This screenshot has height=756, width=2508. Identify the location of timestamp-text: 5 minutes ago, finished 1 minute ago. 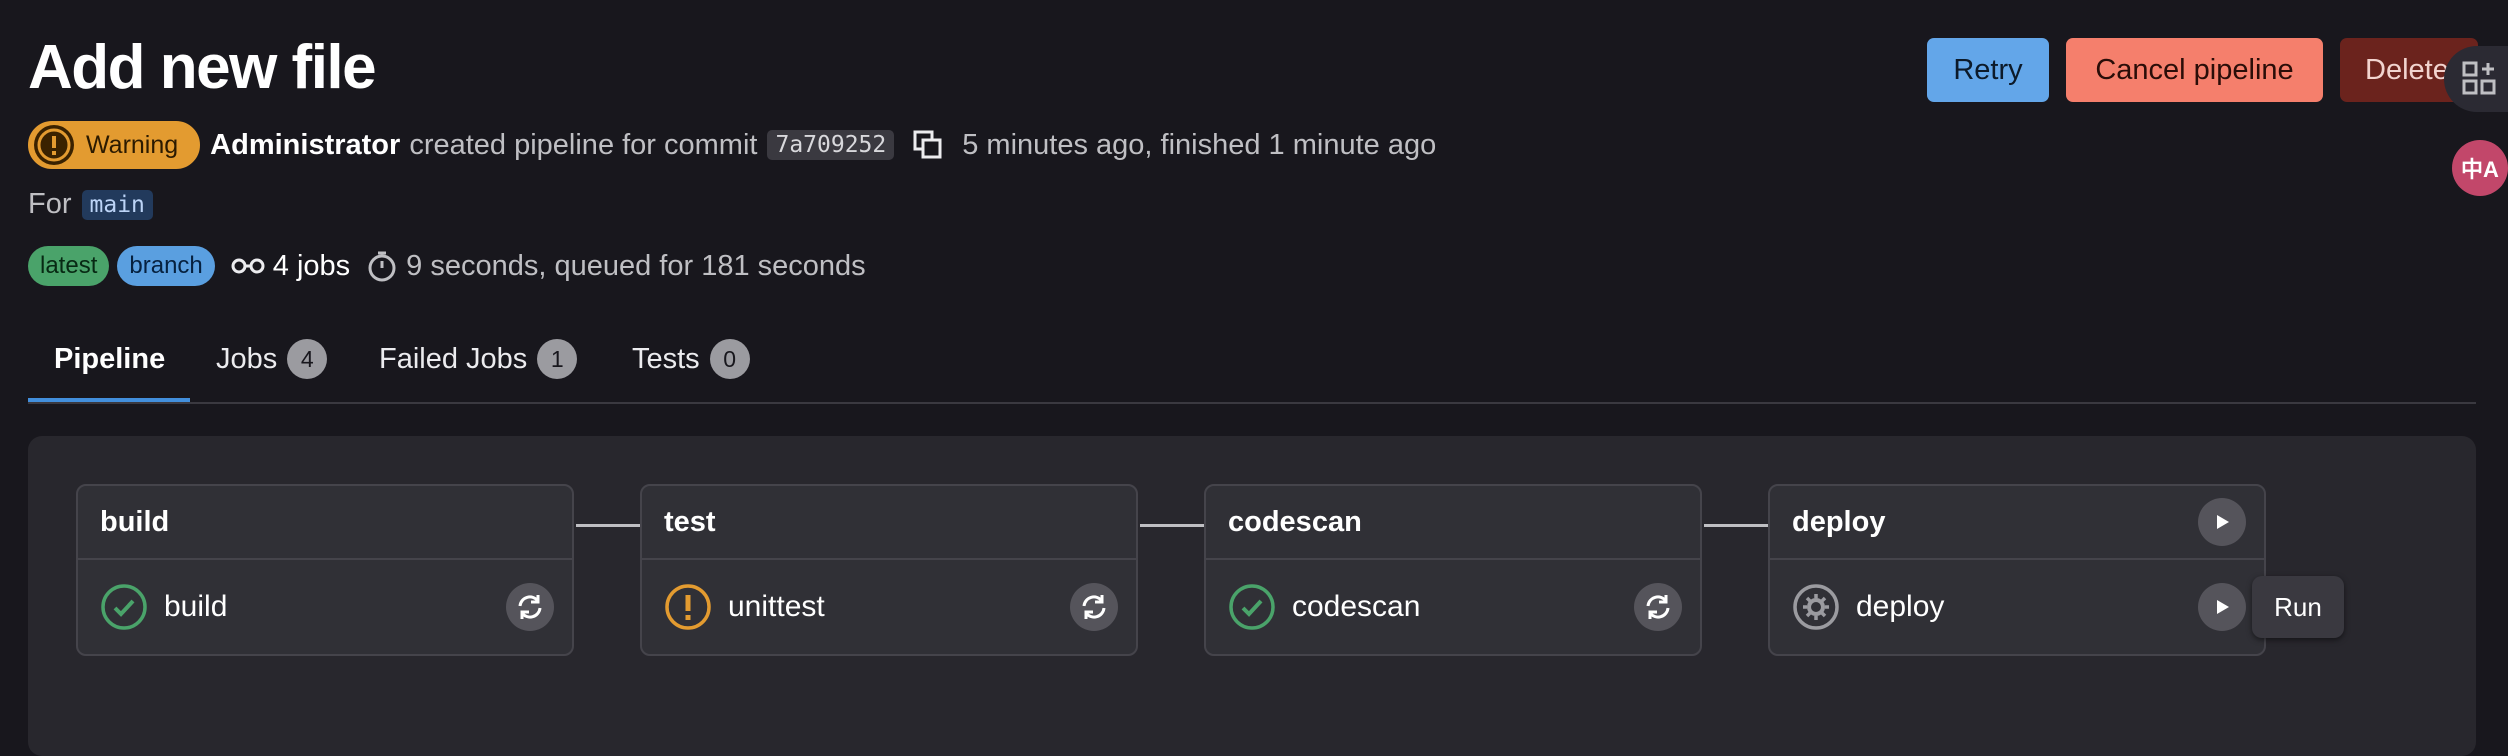
(1199, 144).